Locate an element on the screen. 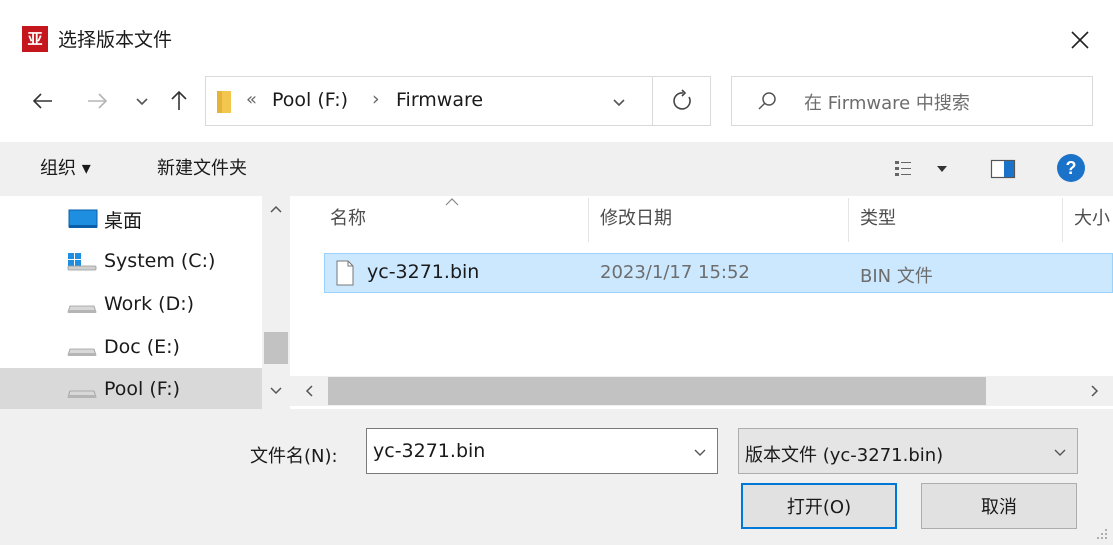 Image resolution: width=1113 pixels, height=545 pixels. nav-item-doc-e: Doc (E:) is located at coordinates (131, 347).